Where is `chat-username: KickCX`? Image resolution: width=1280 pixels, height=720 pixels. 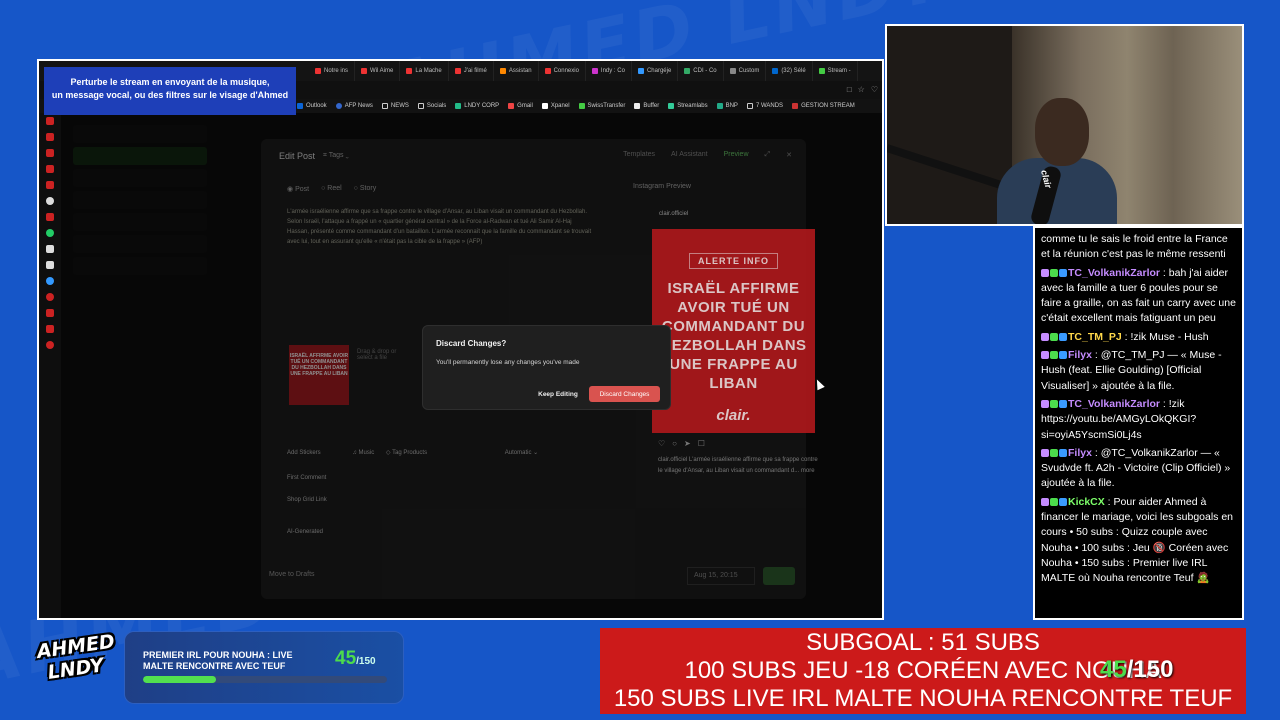
chat-username: KickCX is located at coordinates (1086, 502).